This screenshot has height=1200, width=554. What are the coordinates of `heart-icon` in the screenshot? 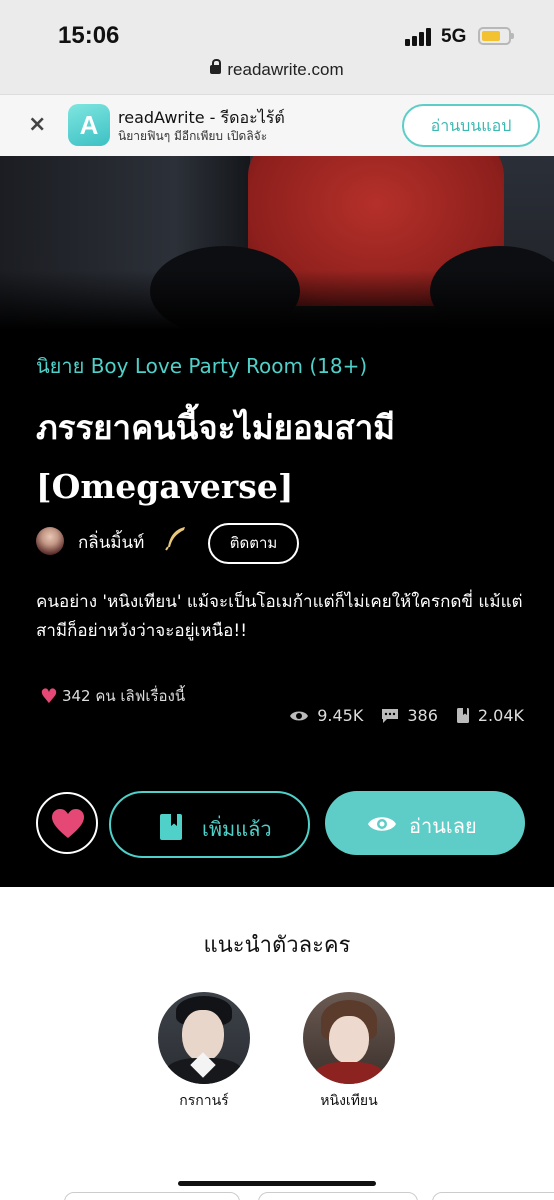 It's located at (68, 823).